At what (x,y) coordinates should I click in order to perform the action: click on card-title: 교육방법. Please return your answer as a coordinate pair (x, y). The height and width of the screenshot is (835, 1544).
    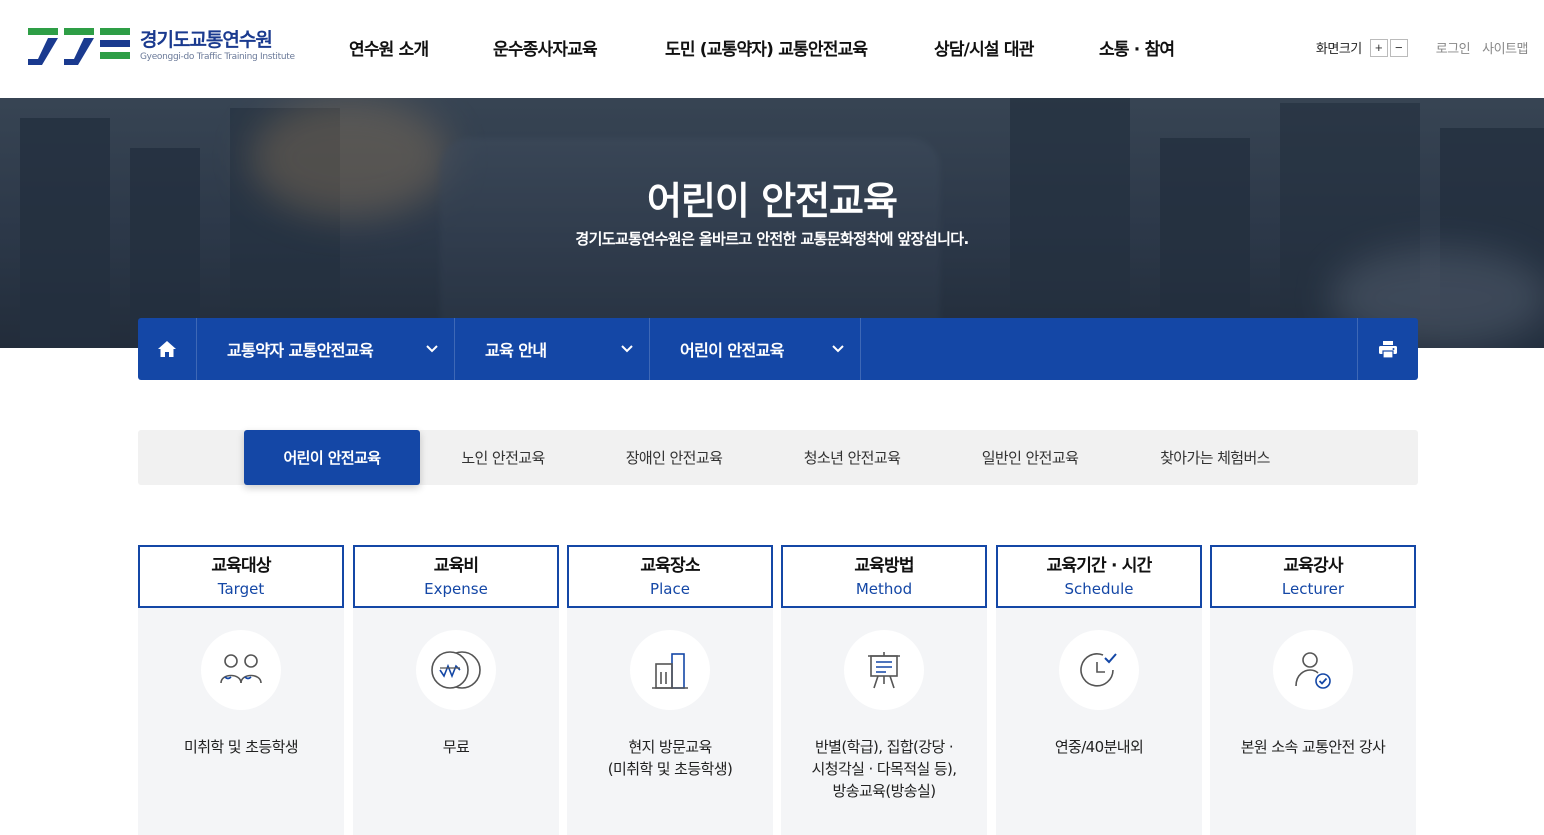
    Looking at the image, I should click on (884, 566).